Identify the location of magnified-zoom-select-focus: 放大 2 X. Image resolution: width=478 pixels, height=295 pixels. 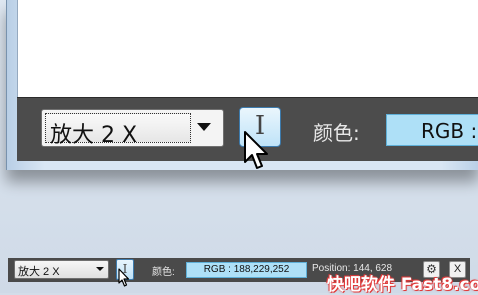
(118, 130).